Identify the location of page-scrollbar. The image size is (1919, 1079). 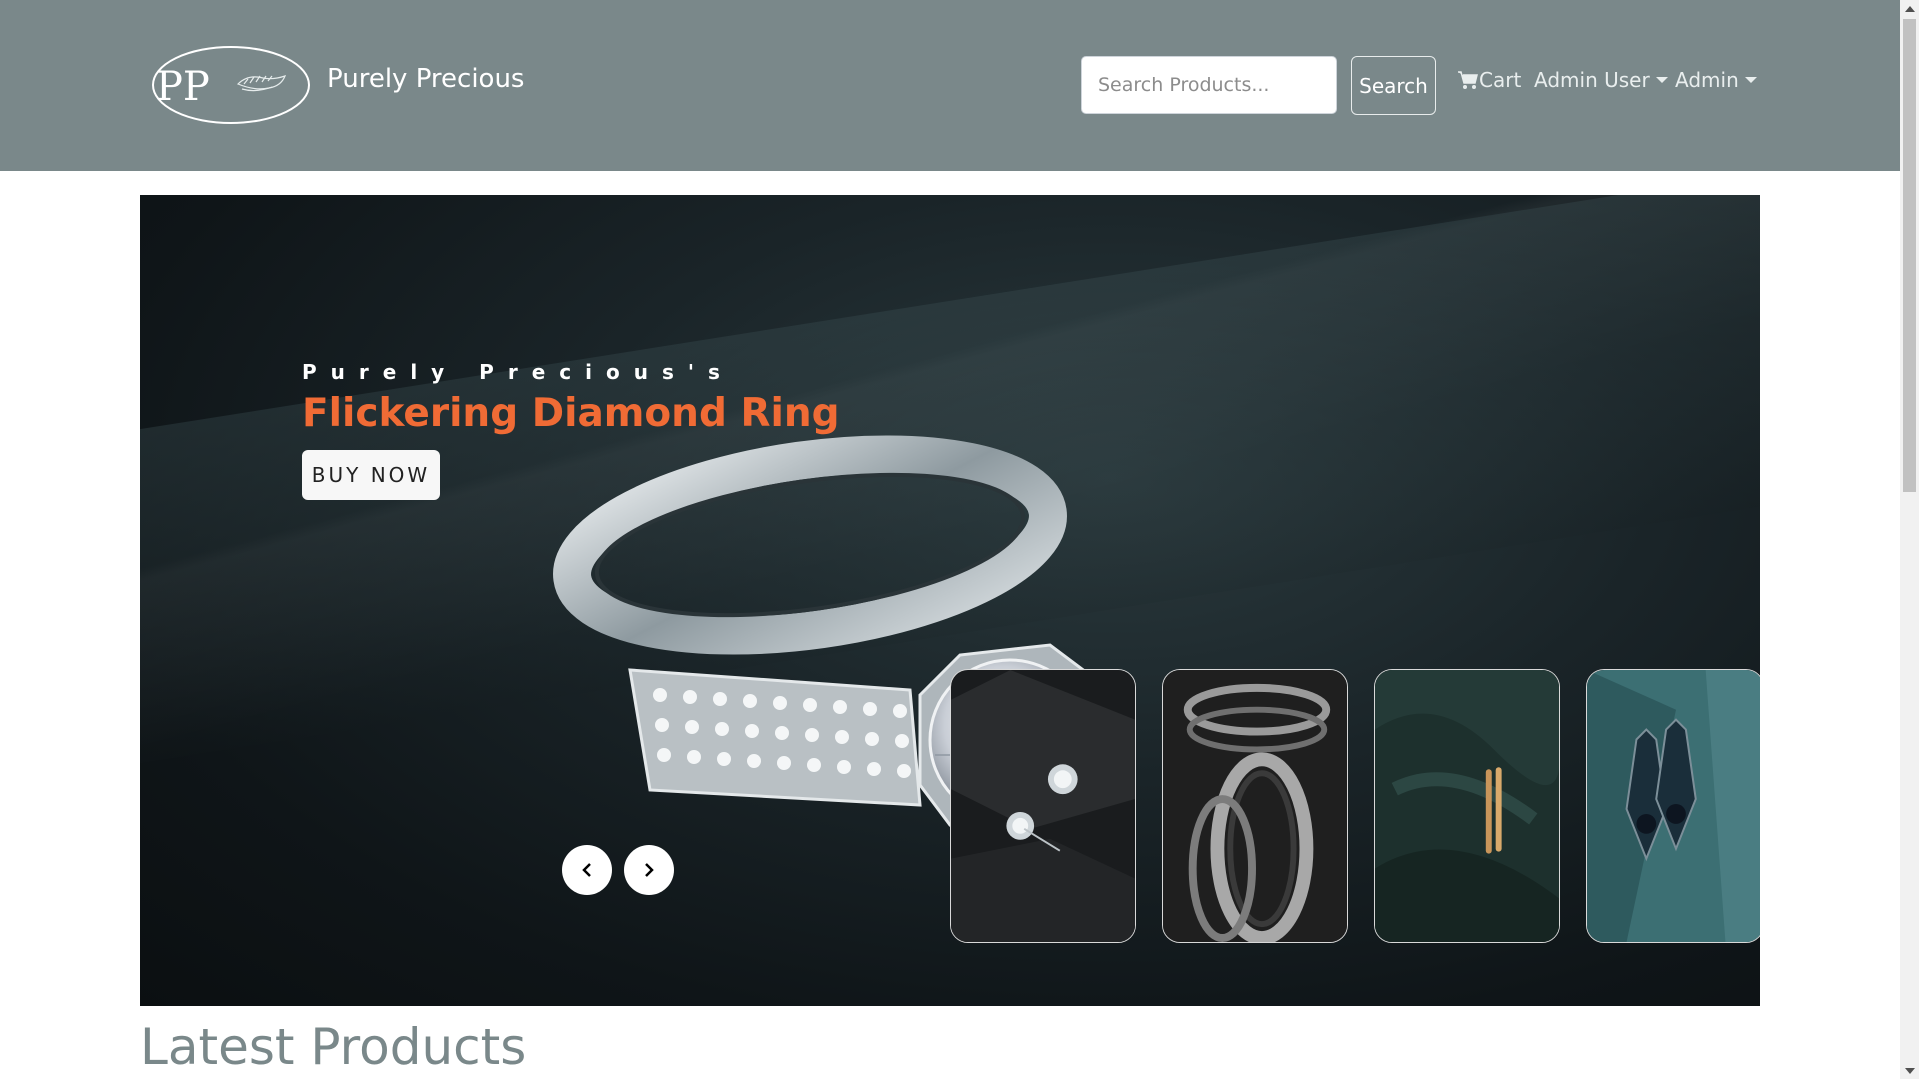
(1909, 539).